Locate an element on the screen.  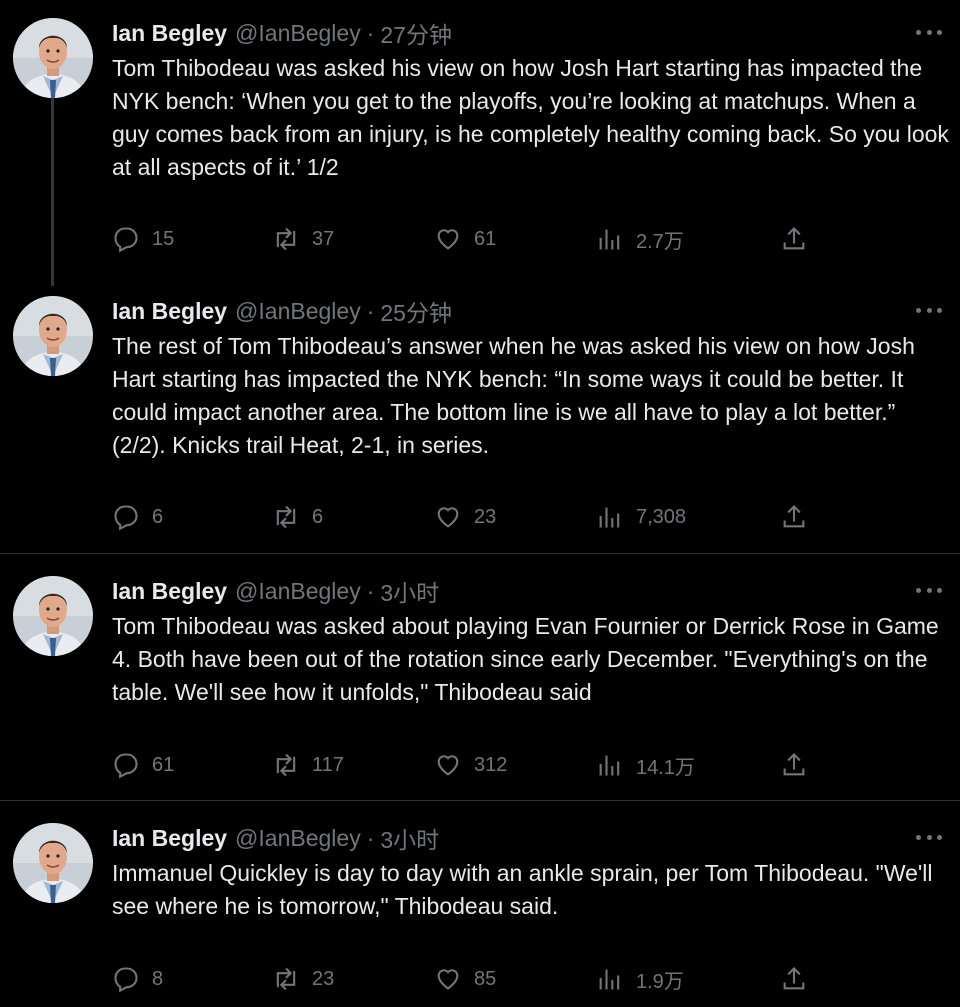
like-count: 61 is located at coordinates (485, 238).